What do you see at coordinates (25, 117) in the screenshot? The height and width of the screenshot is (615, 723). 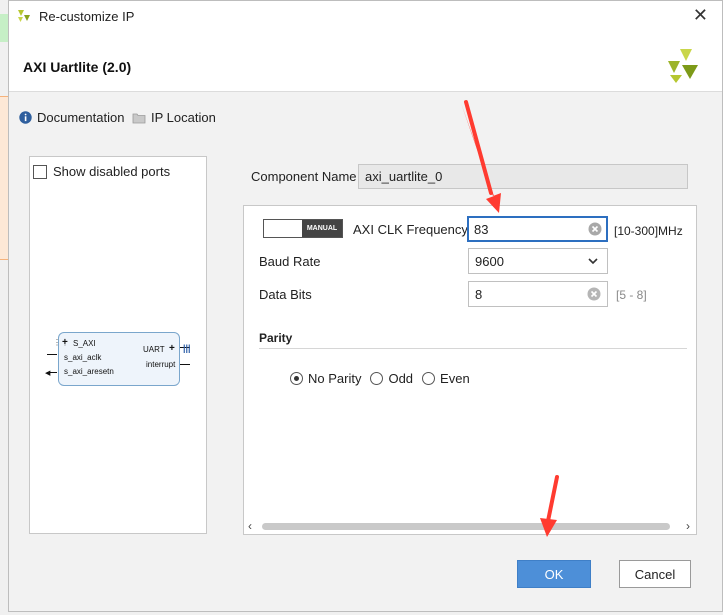 I see `info-icon` at bounding box center [25, 117].